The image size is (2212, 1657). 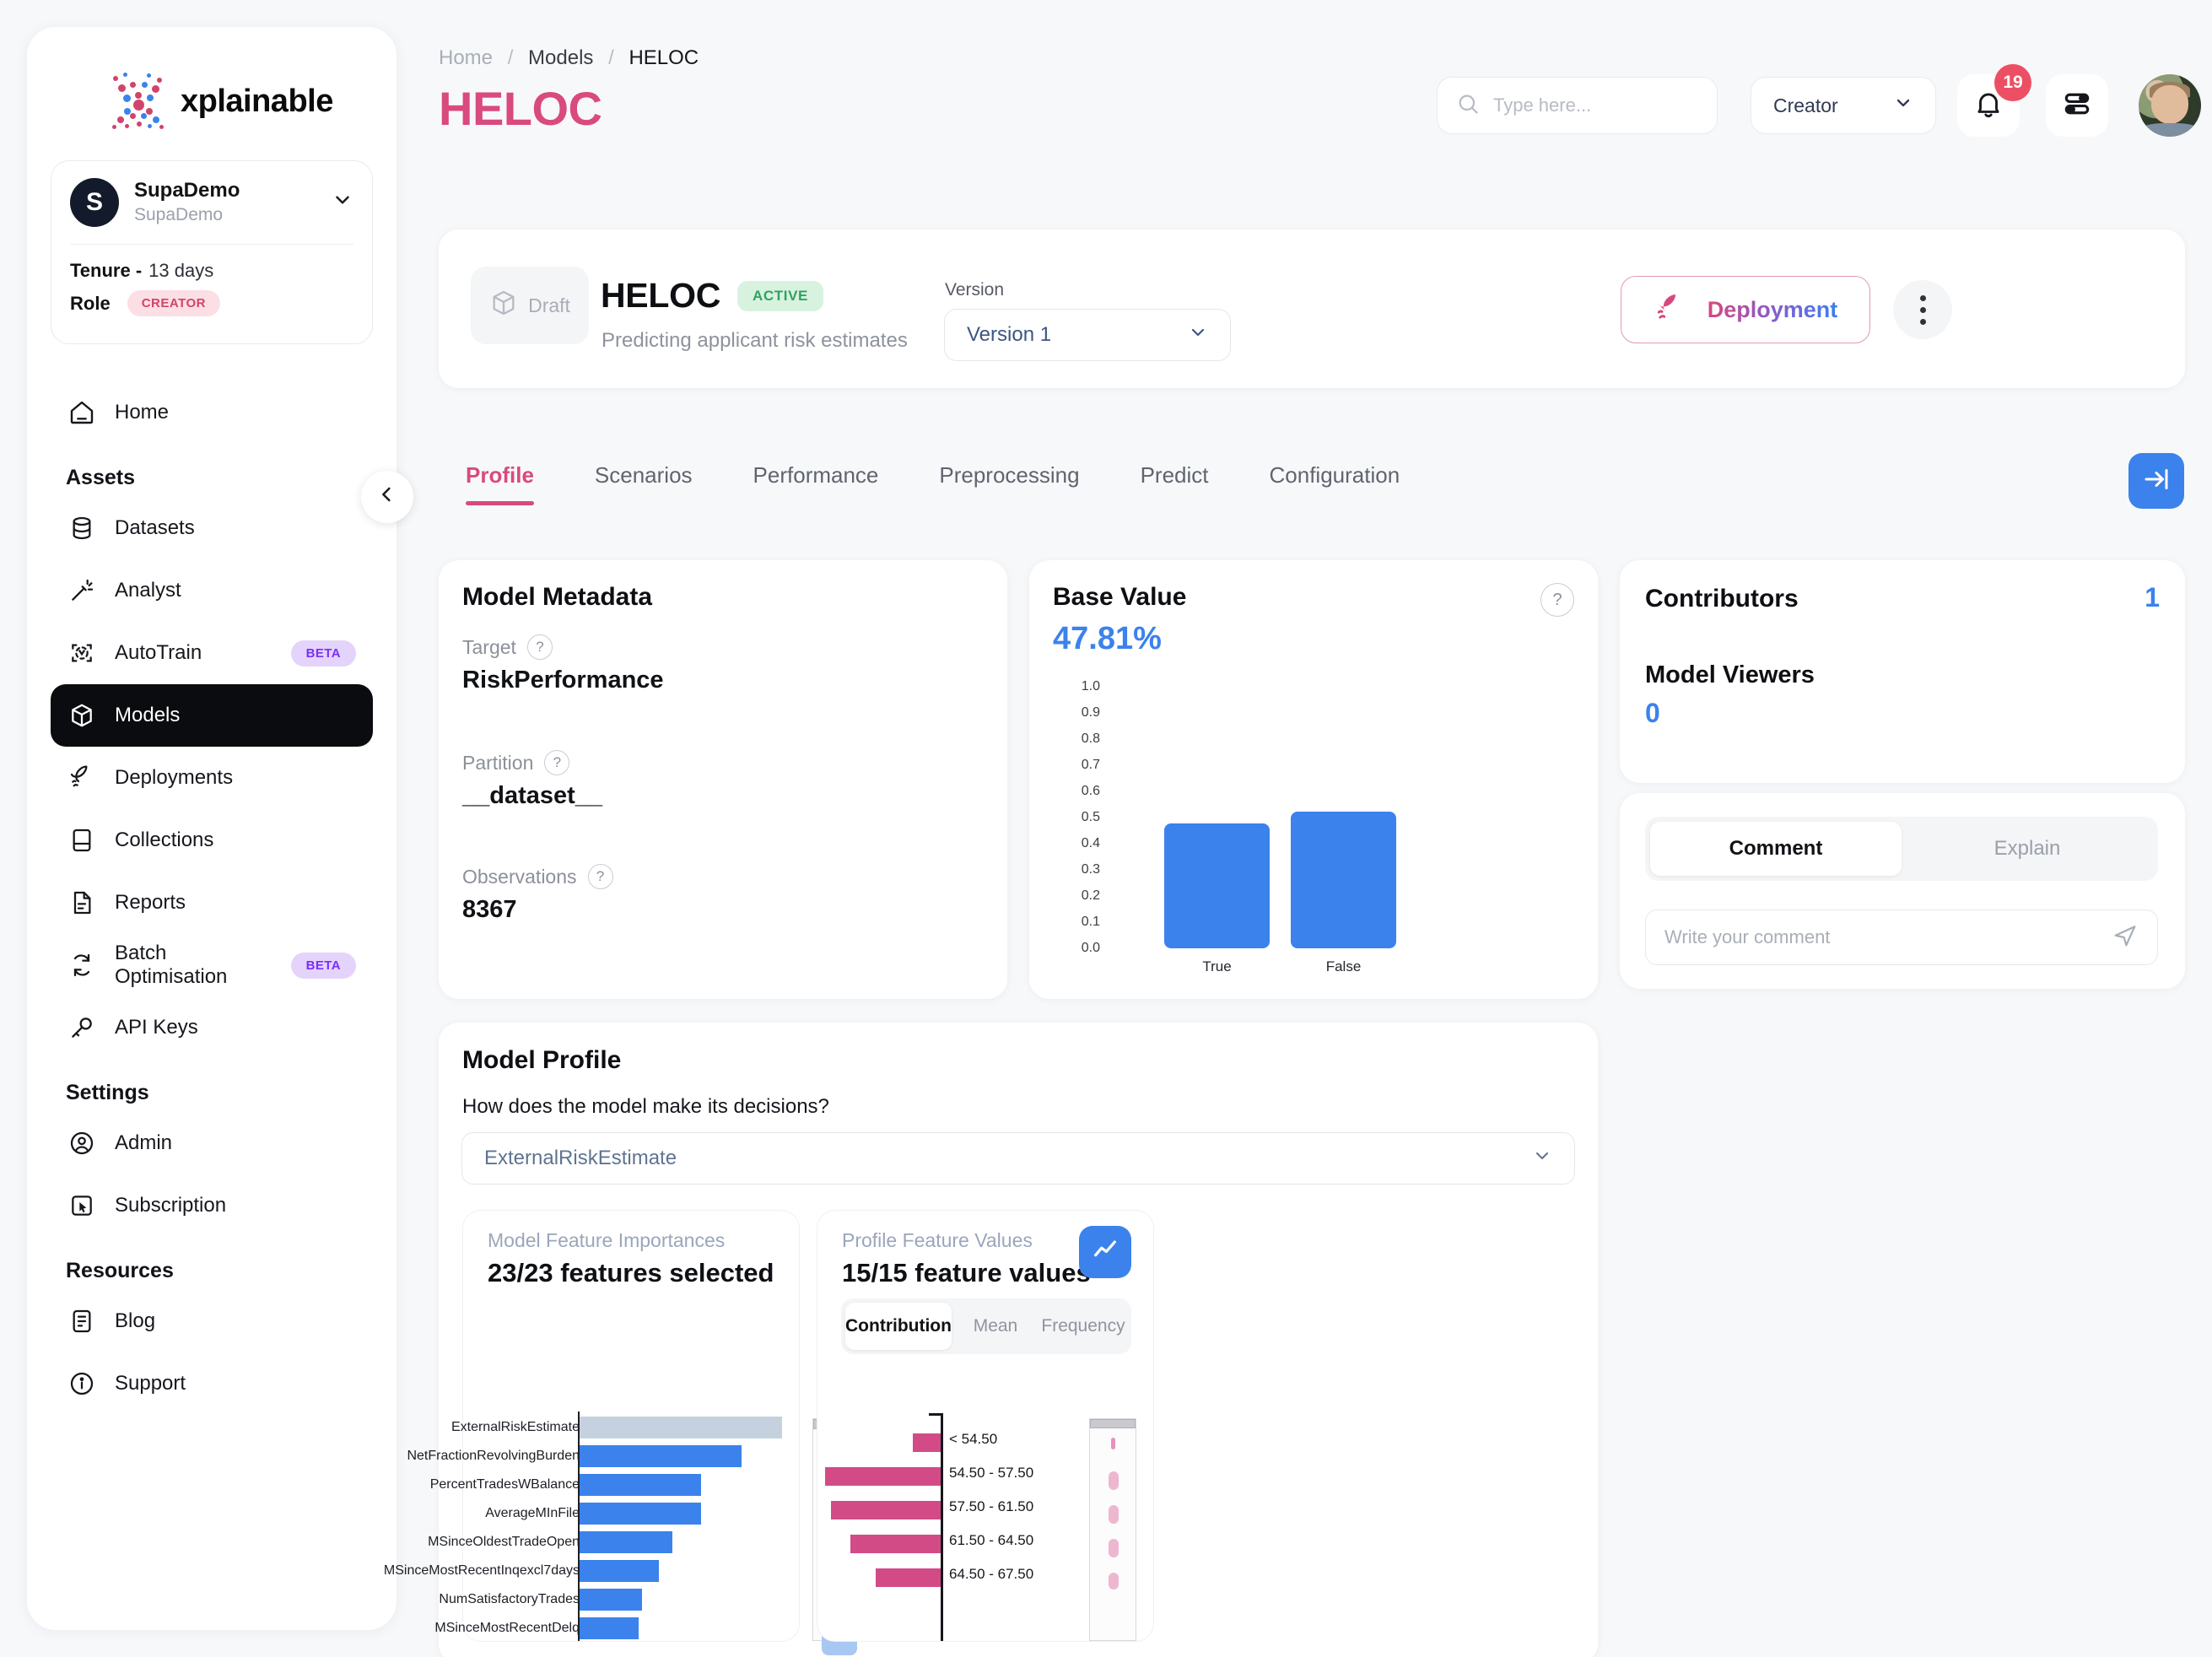 I want to click on tab-configuration: Configuration, so click(x=1335, y=483).